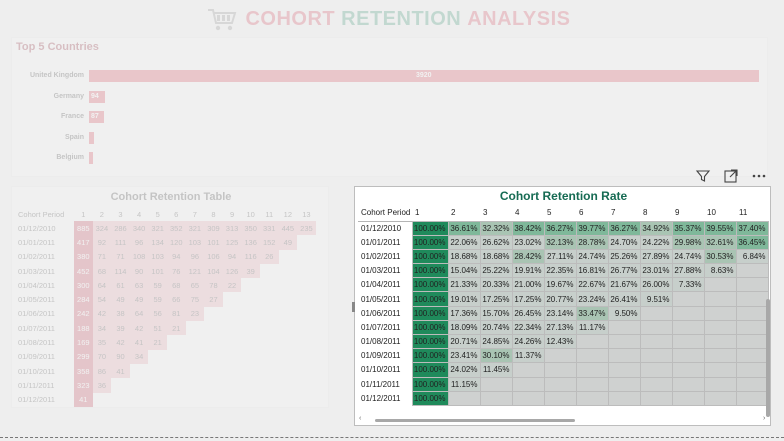 This screenshot has width=784, height=441. What do you see at coordinates (759, 176) in the screenshot?
I see `more-options-icon` at bounding box center [759, 176].